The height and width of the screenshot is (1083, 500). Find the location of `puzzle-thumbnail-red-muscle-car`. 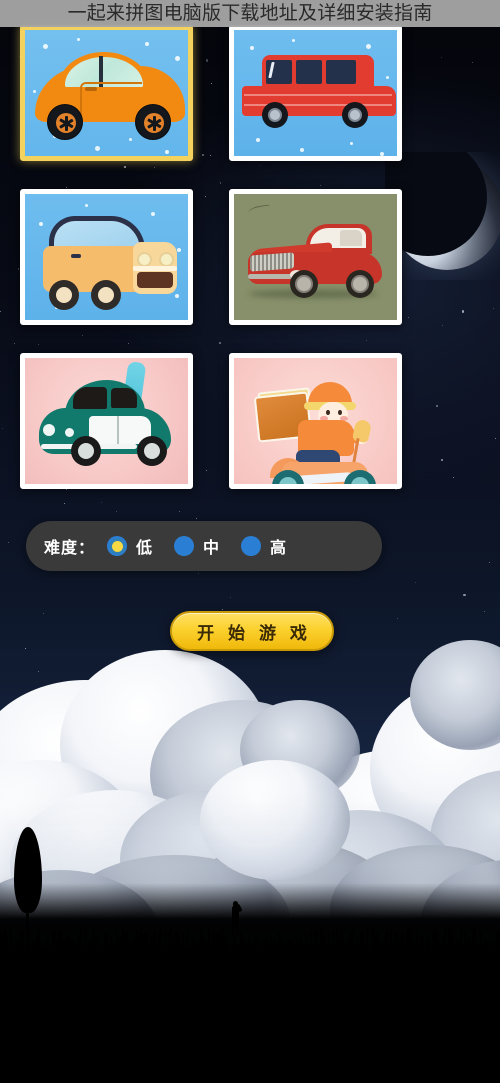

puzzle-thumbnail-red-muscle-car is located at coordinates (315, 257).